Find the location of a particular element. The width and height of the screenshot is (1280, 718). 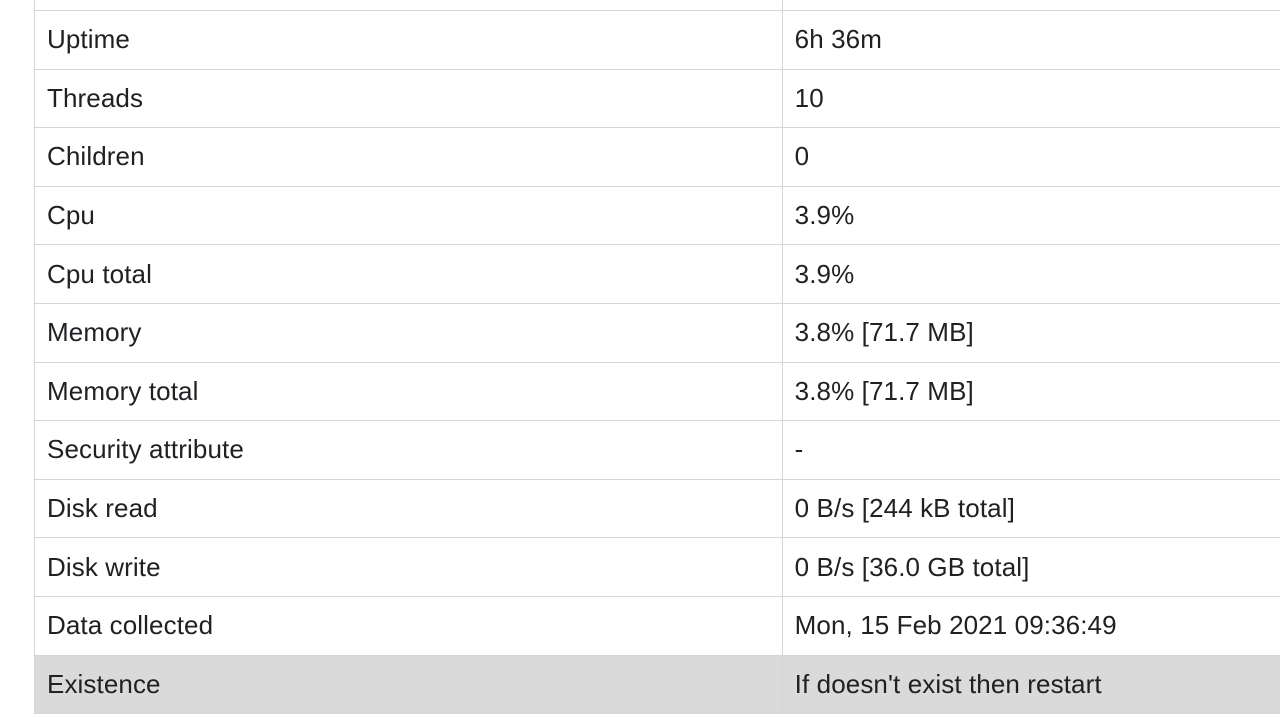

table-row: Disk write 0 B/s [36.0 GB total] is located at coordinates (657, 567).